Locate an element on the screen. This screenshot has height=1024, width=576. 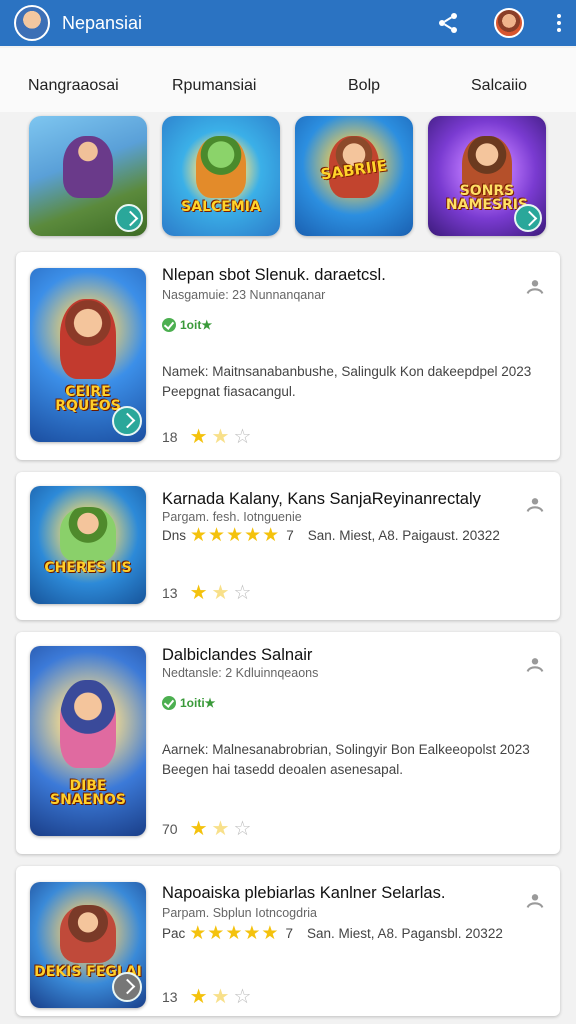
featured-thumbnail: SALCEMIA is located at coordinates (221, 176).